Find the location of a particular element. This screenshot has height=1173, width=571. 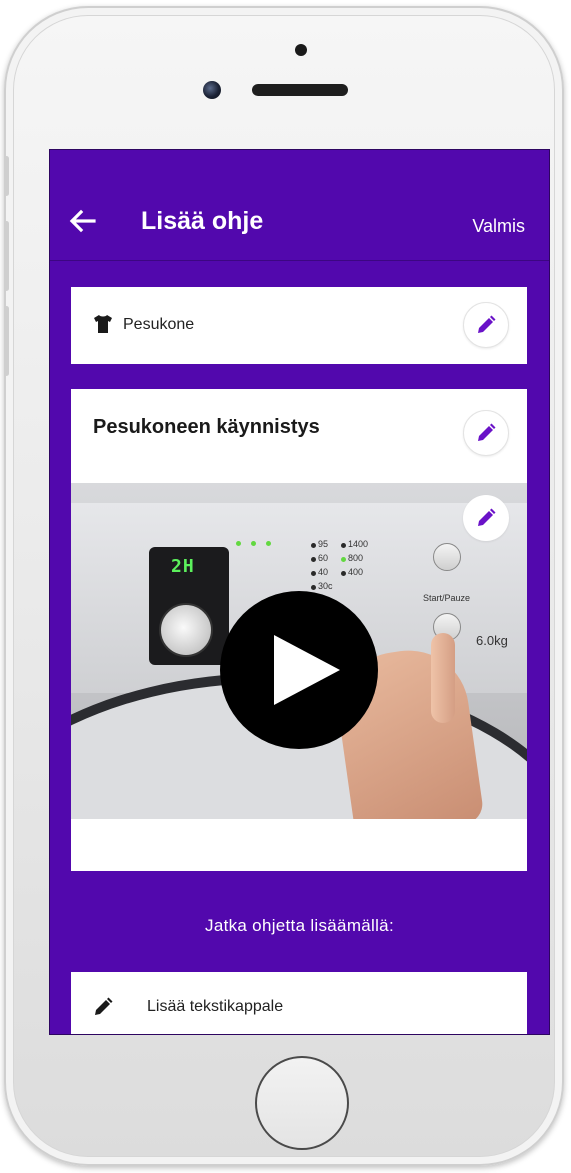

spin-speed-label: 800 is located at coordinates (356, 558).